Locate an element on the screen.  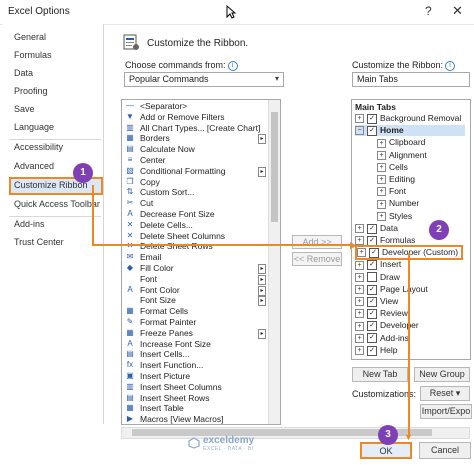
command-item: Insert Table is located at coordinates (162, 408).